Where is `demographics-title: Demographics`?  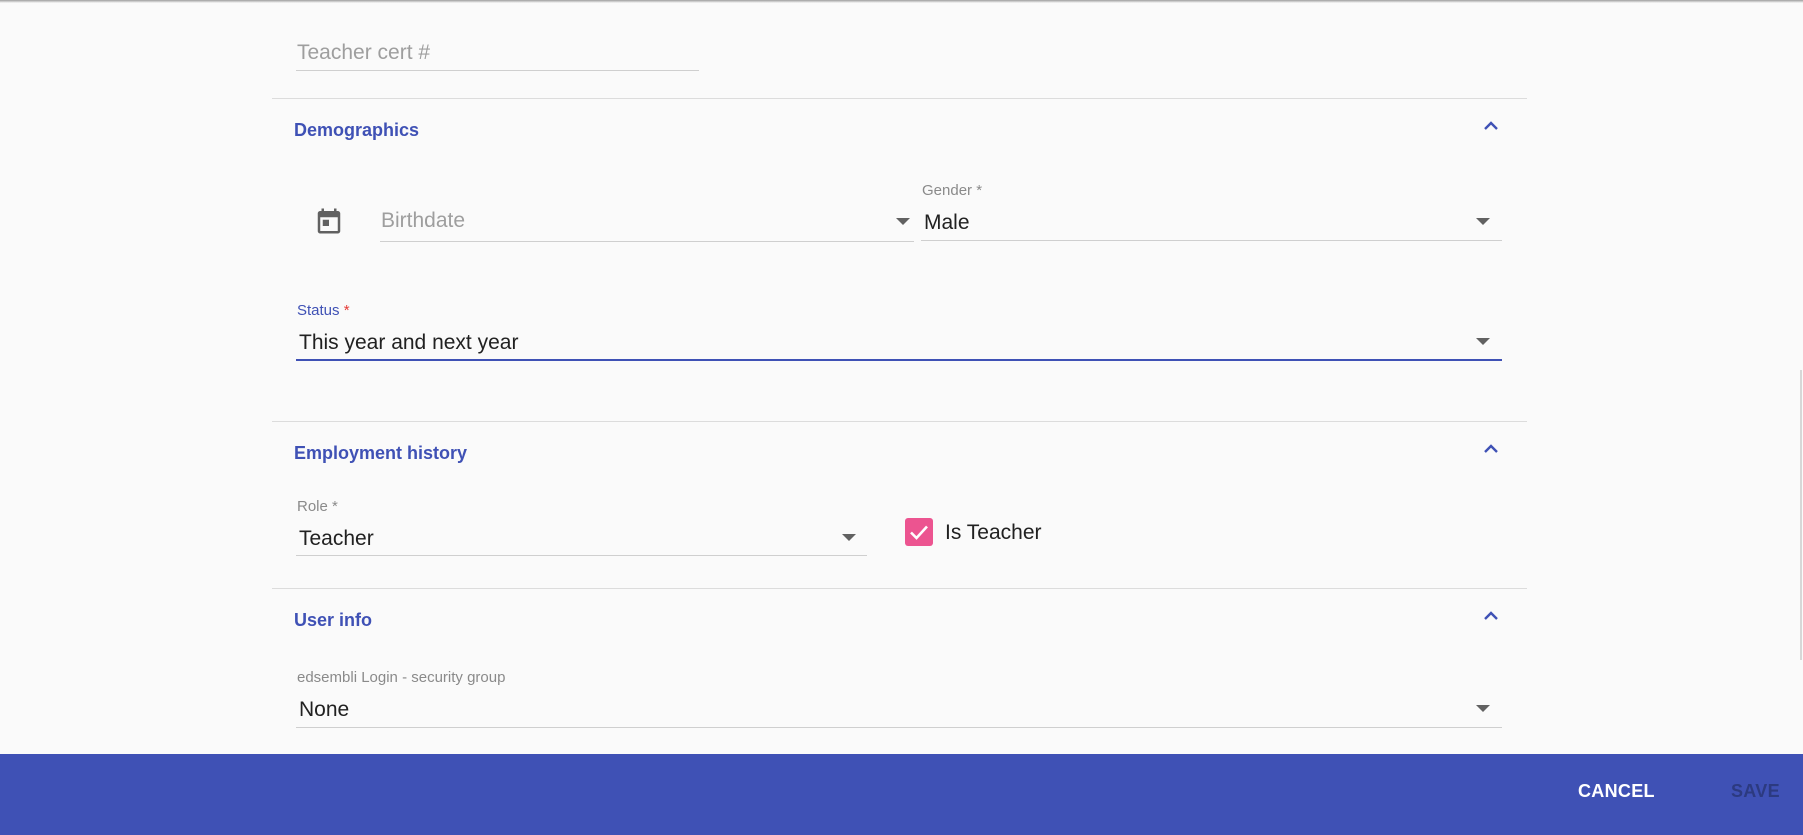
demographics-title: Demographics is located at coordinates (357, 130).